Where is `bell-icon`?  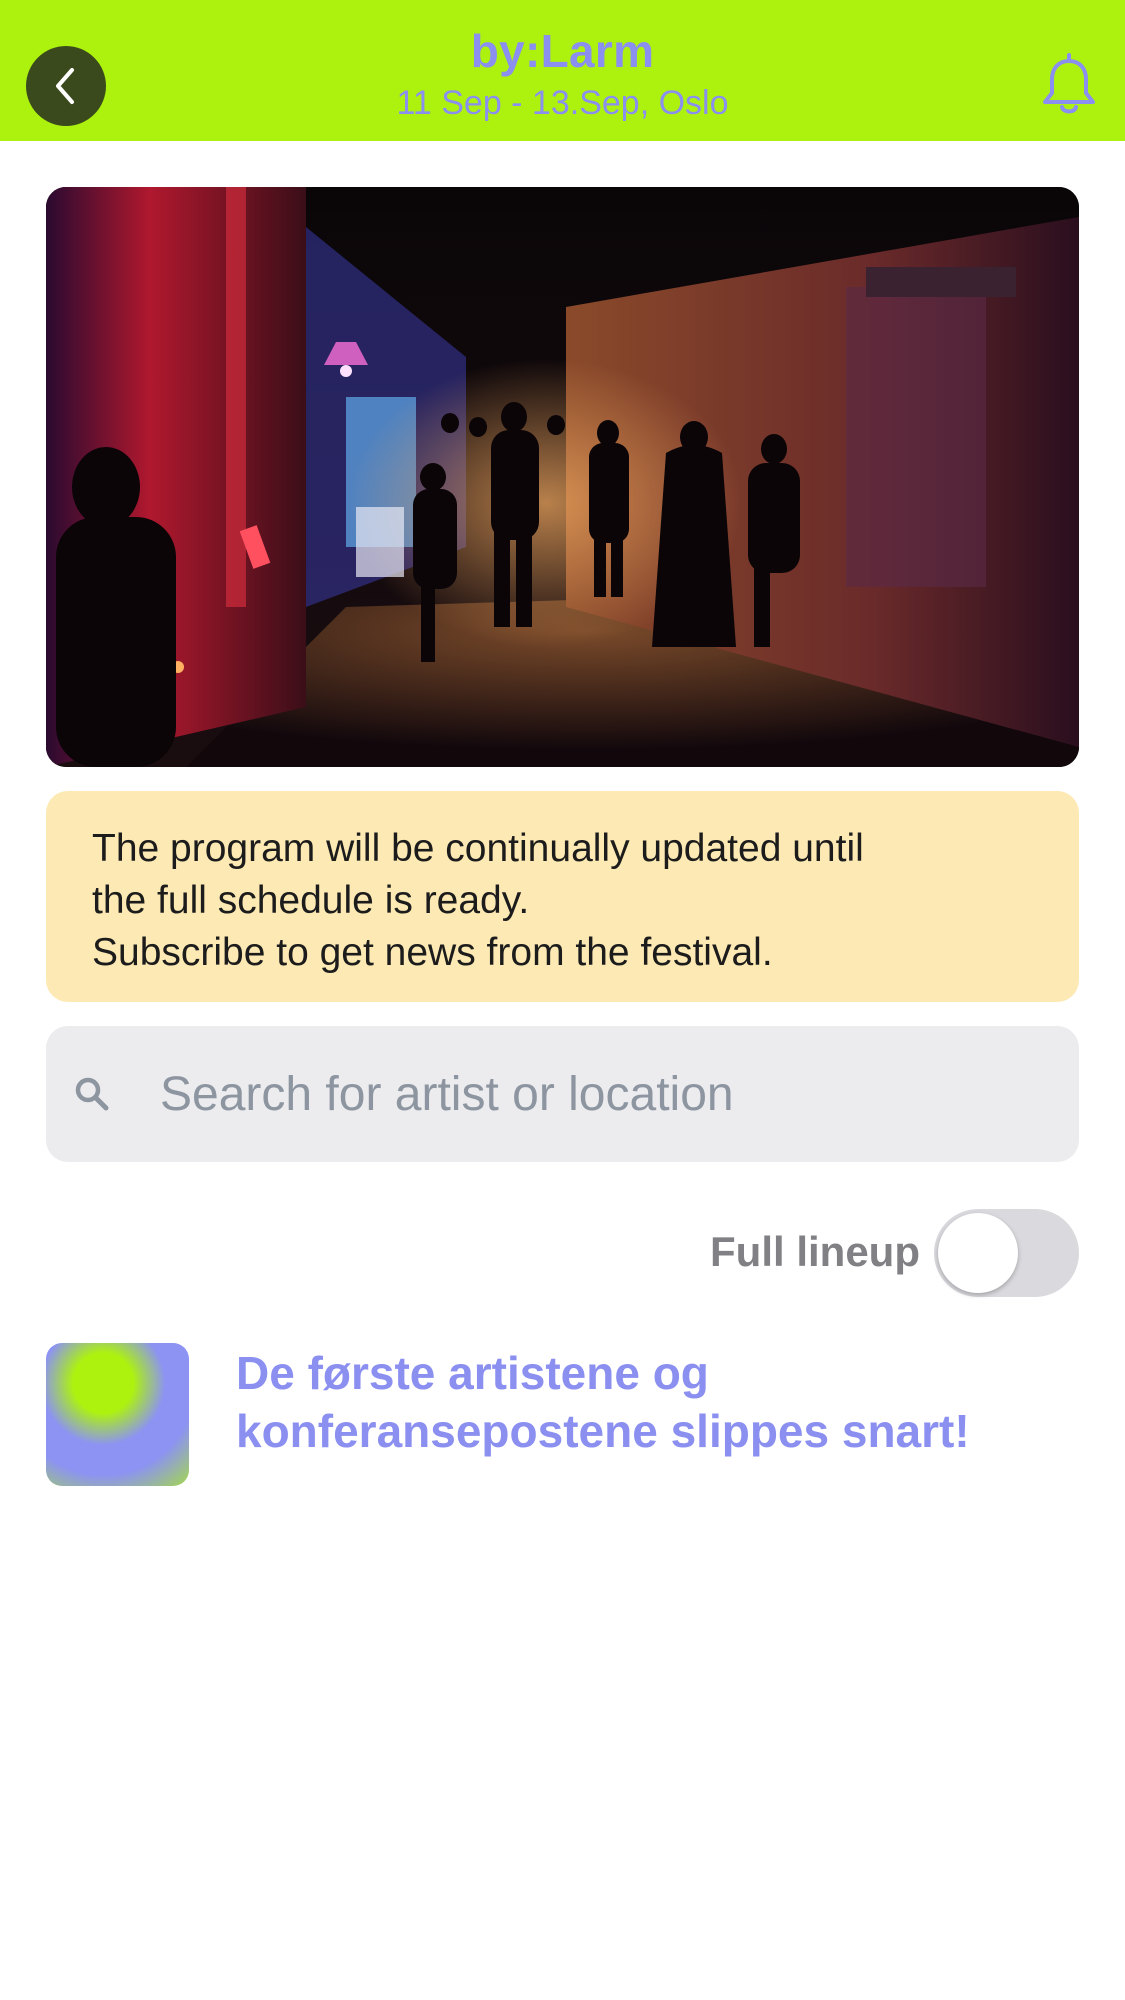
bell-icon is located at coordinates (1069, 85).